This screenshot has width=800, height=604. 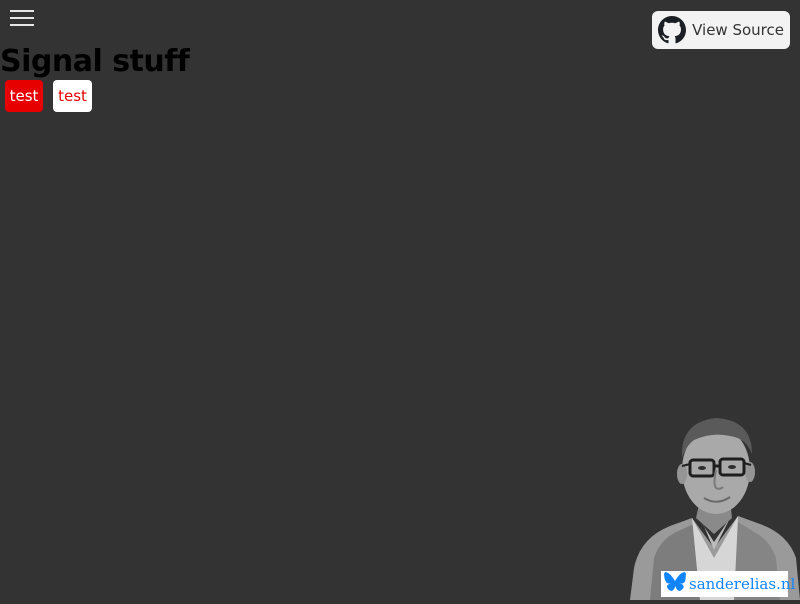 I want to click on website-badge-label: sanderelias.nl, so click(x=742, y=584).